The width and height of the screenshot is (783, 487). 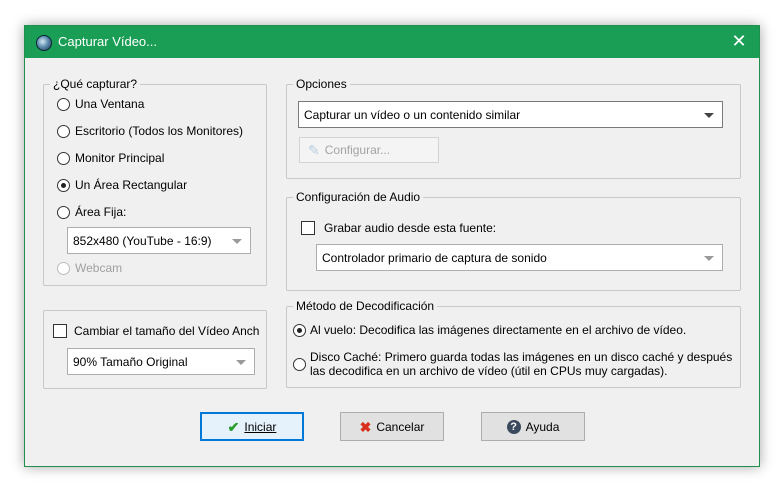 What do you see at coordinates (542, 426) in the screenshot?
I see `help-label: Ayuda` at bounding box center [542, 426].